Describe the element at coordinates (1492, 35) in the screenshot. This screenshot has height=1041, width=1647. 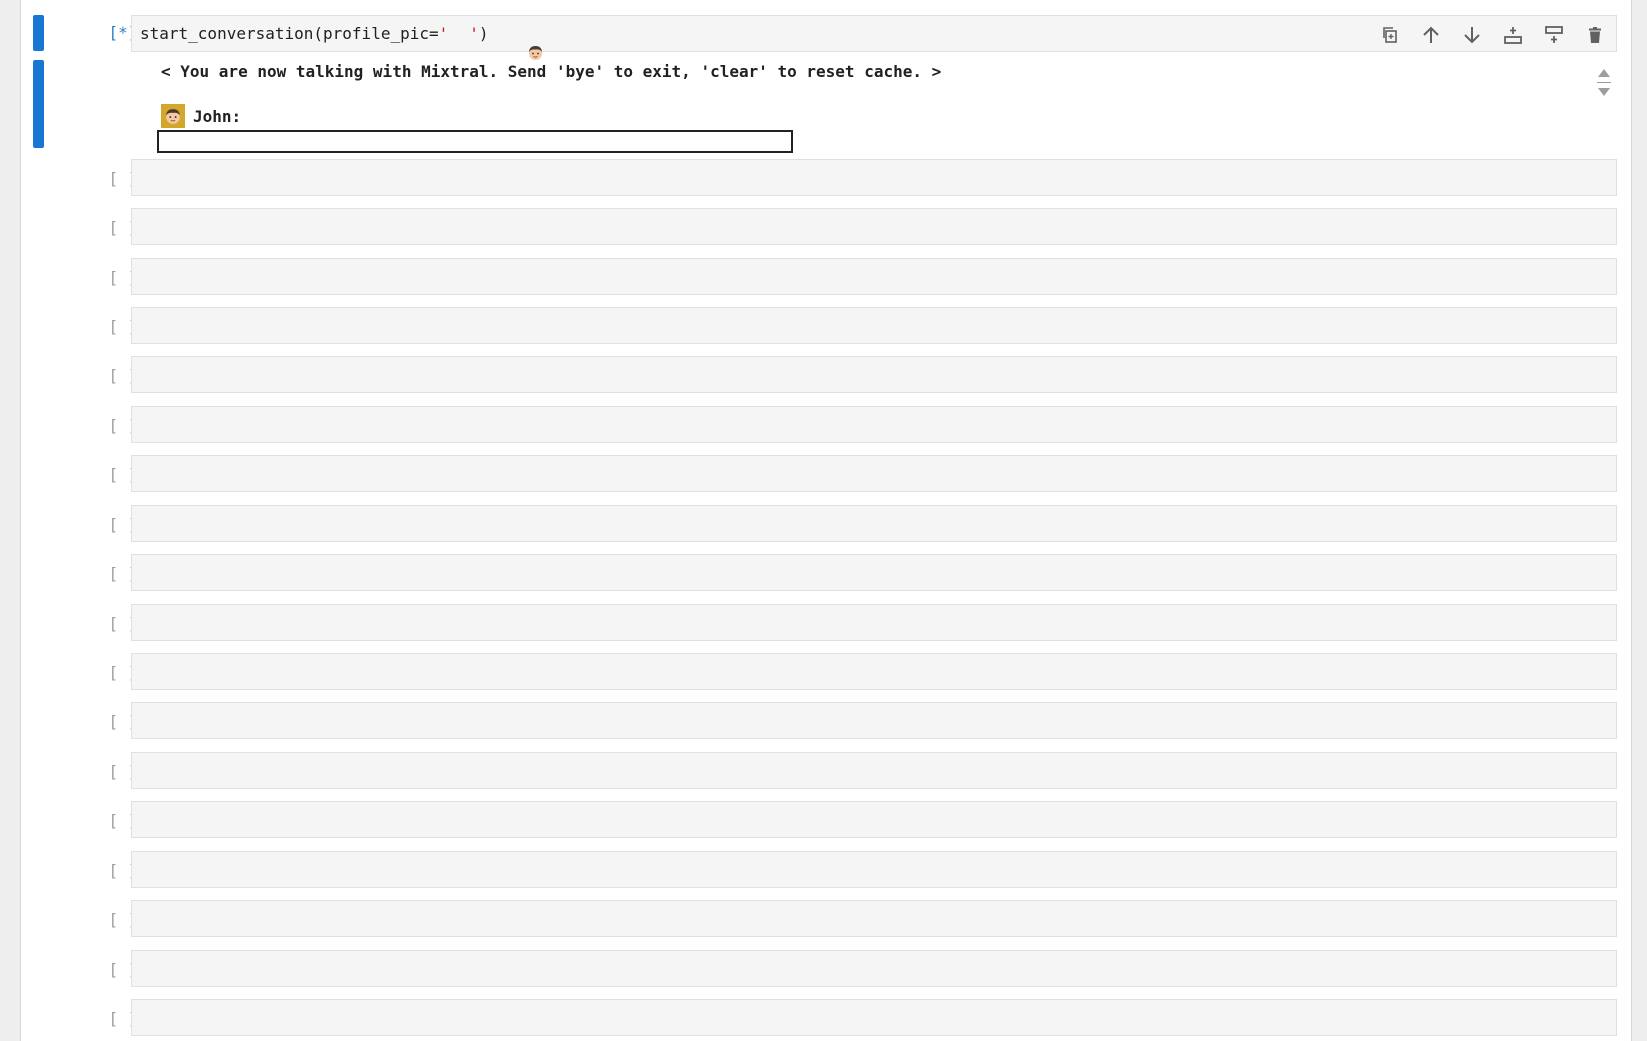
I see `cell-toolbar` at that location.